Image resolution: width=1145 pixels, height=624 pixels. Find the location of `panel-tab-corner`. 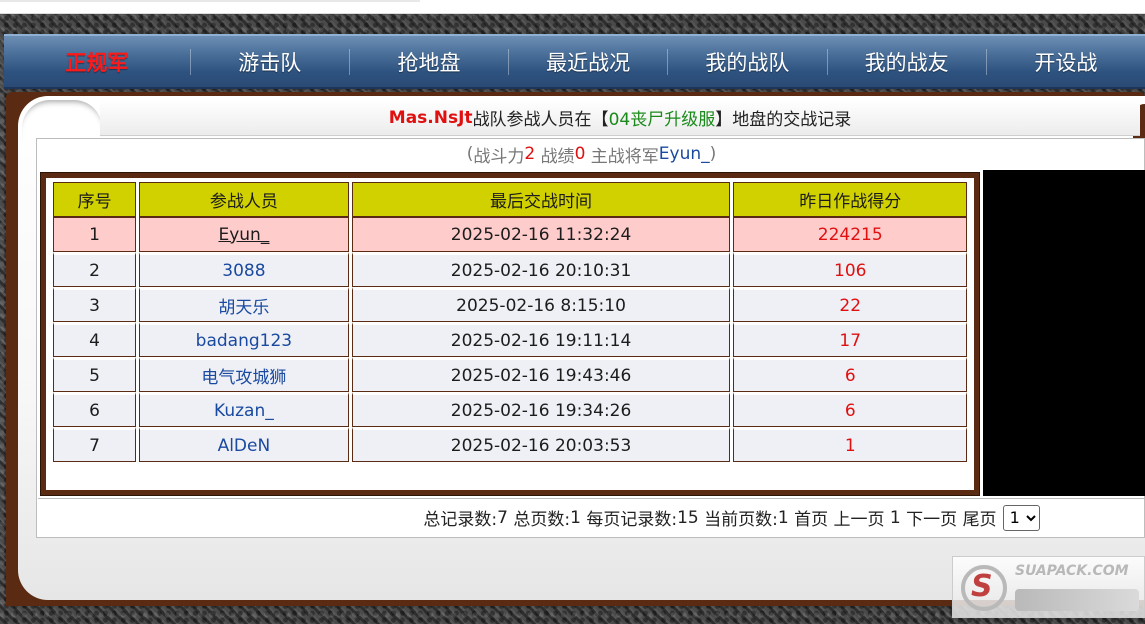

panel-tab-corner is located at coordinates (62, 120).